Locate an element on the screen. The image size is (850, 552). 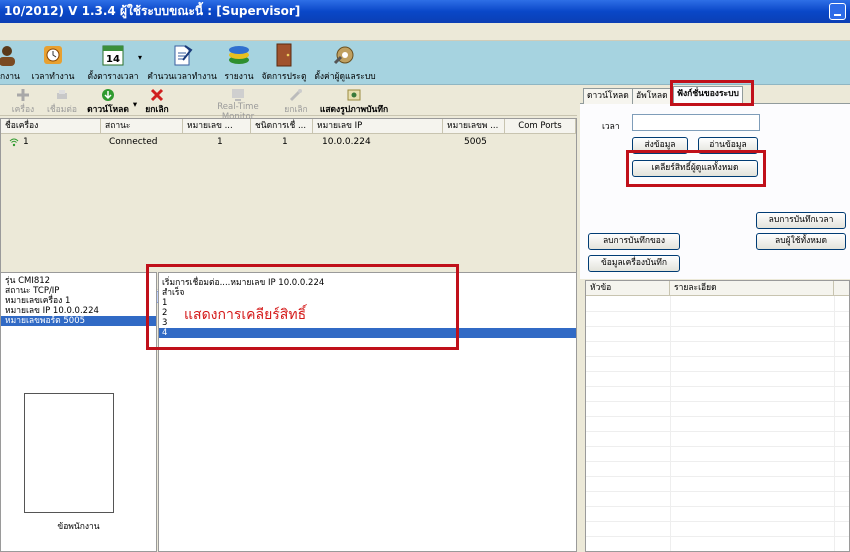
table-row: 1 Connected 1 1 10.0.0.224 5005 is located at coordinates (288, 142).